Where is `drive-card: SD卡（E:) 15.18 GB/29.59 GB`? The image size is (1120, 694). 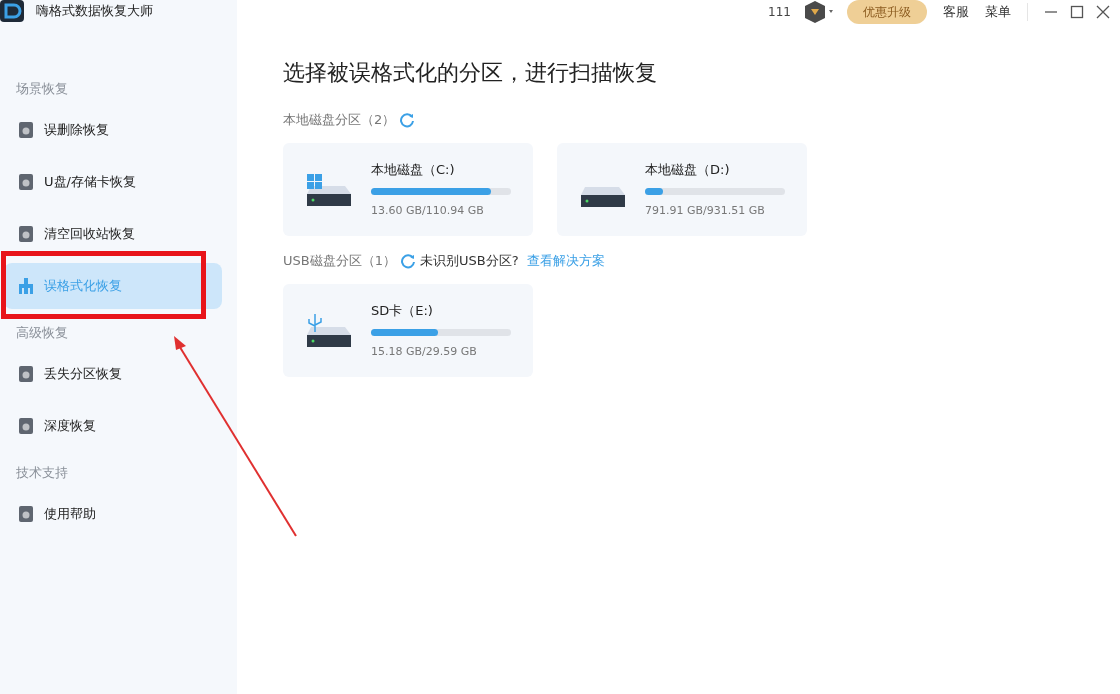 drive-card: SD卡（E:) 15.18 GB/29.59 GB is located at coordinates (408, 330).